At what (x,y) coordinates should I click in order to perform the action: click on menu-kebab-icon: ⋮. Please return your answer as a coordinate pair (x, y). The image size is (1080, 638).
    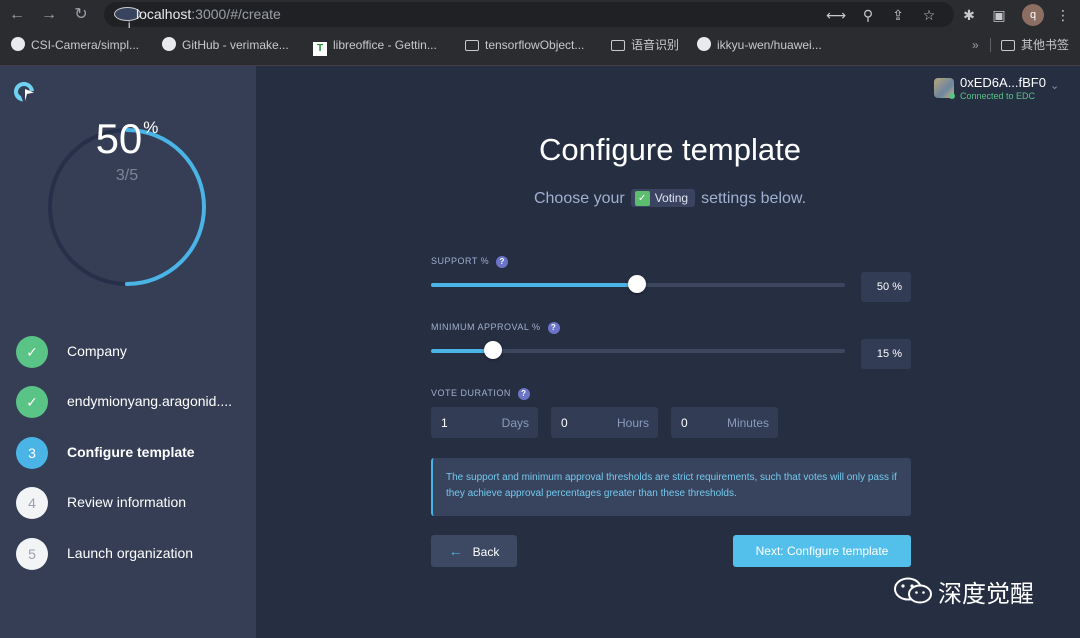
    Looking at the image, I should click on (1063, 15).